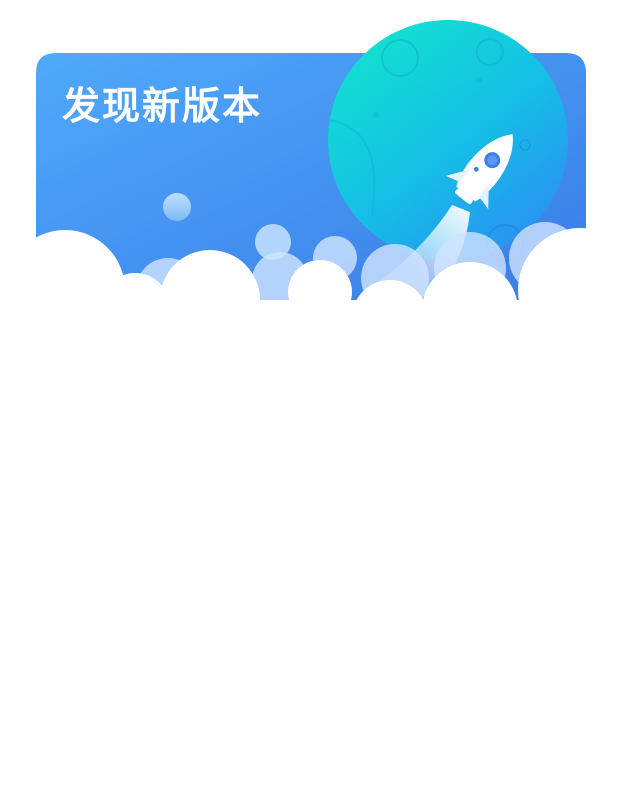 Image resolution: width=624 pixels, height=799 pixels. I want to click on dialog-title: 发现新版本, so click(162, 106).